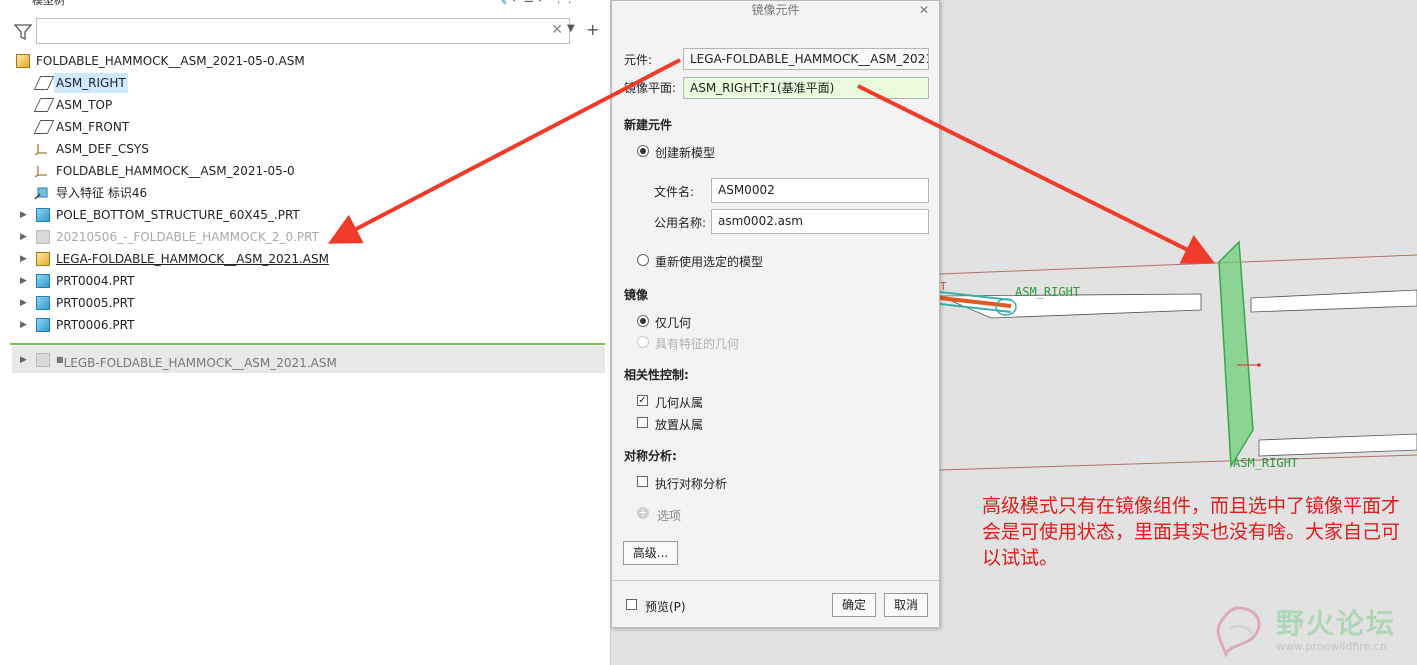  What do you see at coordinates (1178, 462) in the screenshot?
I see `frame-edge-bottom` at bounding box center [1178, 462].